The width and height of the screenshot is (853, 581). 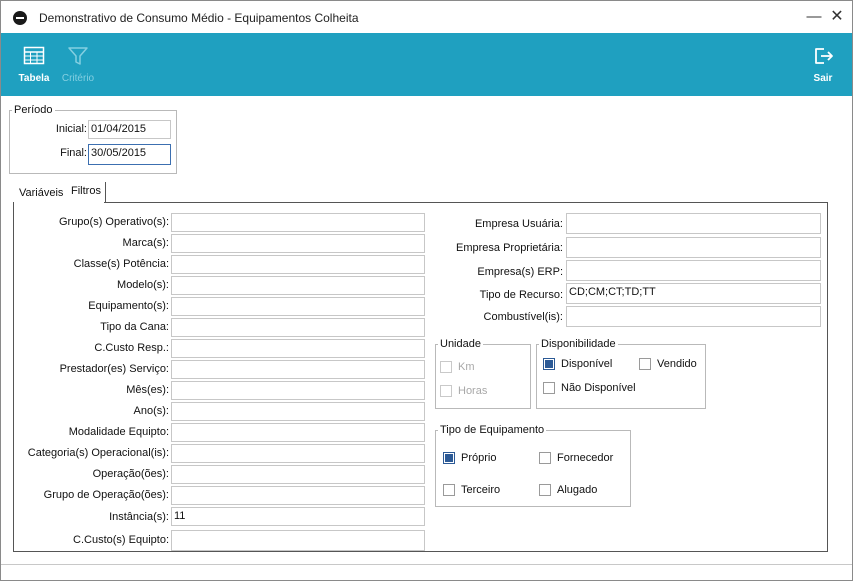 What do you see at coordinates (139, 517) in the screenshot?
I see `instancia-label: Instância(s):` at bounding box center [139, 517].